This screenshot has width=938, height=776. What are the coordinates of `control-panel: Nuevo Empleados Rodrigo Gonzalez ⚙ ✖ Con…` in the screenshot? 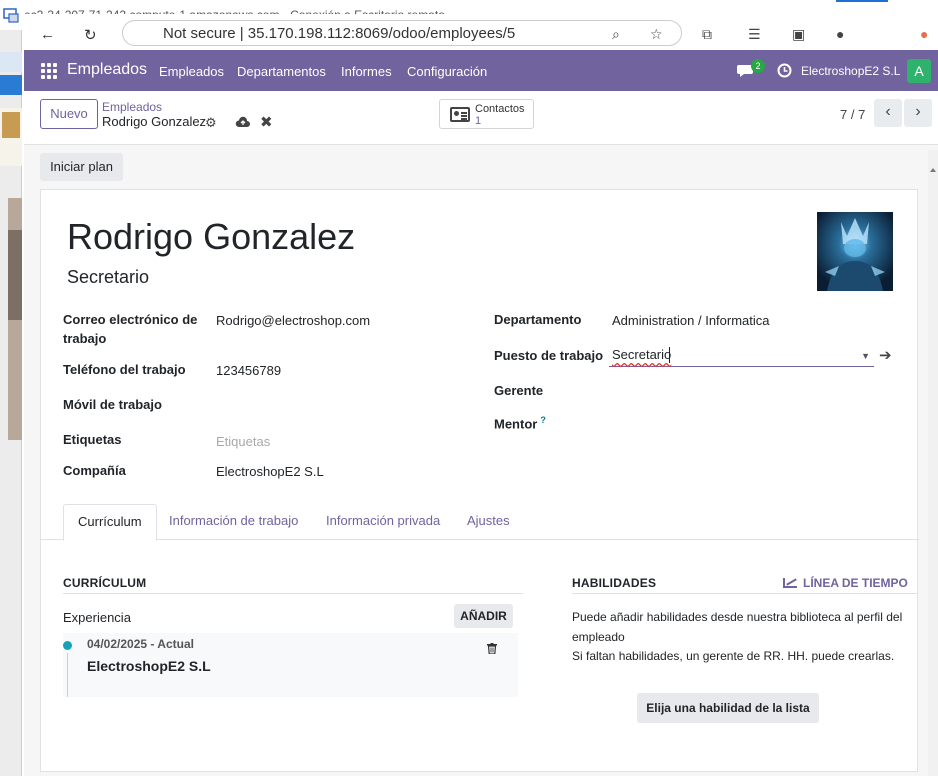 It's located at (481, 118).